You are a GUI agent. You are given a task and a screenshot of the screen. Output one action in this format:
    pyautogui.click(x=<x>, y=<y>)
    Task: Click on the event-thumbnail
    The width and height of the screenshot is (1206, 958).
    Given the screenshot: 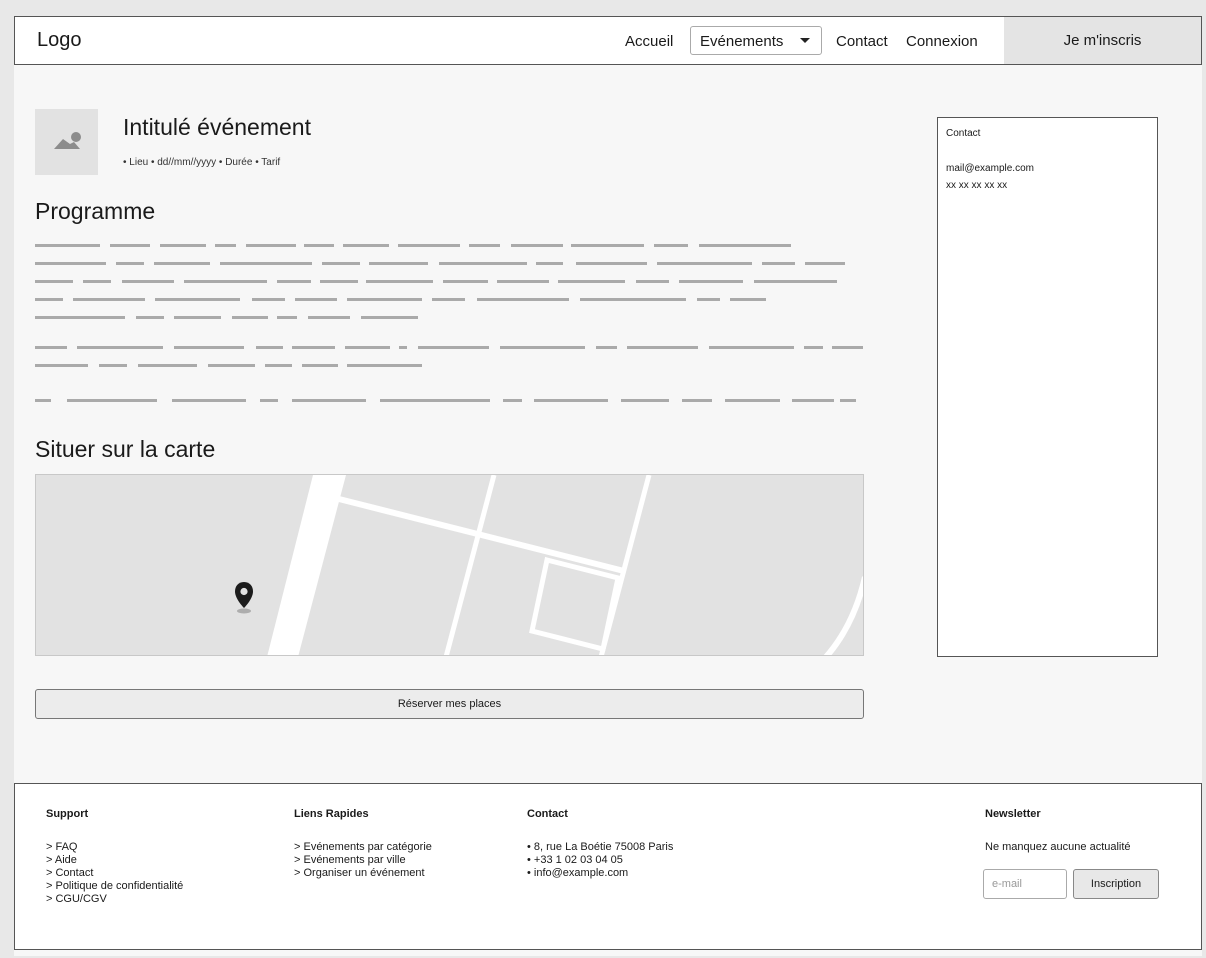 What is the action you would take?
    pyautogui.click(x=66, y=142)
    